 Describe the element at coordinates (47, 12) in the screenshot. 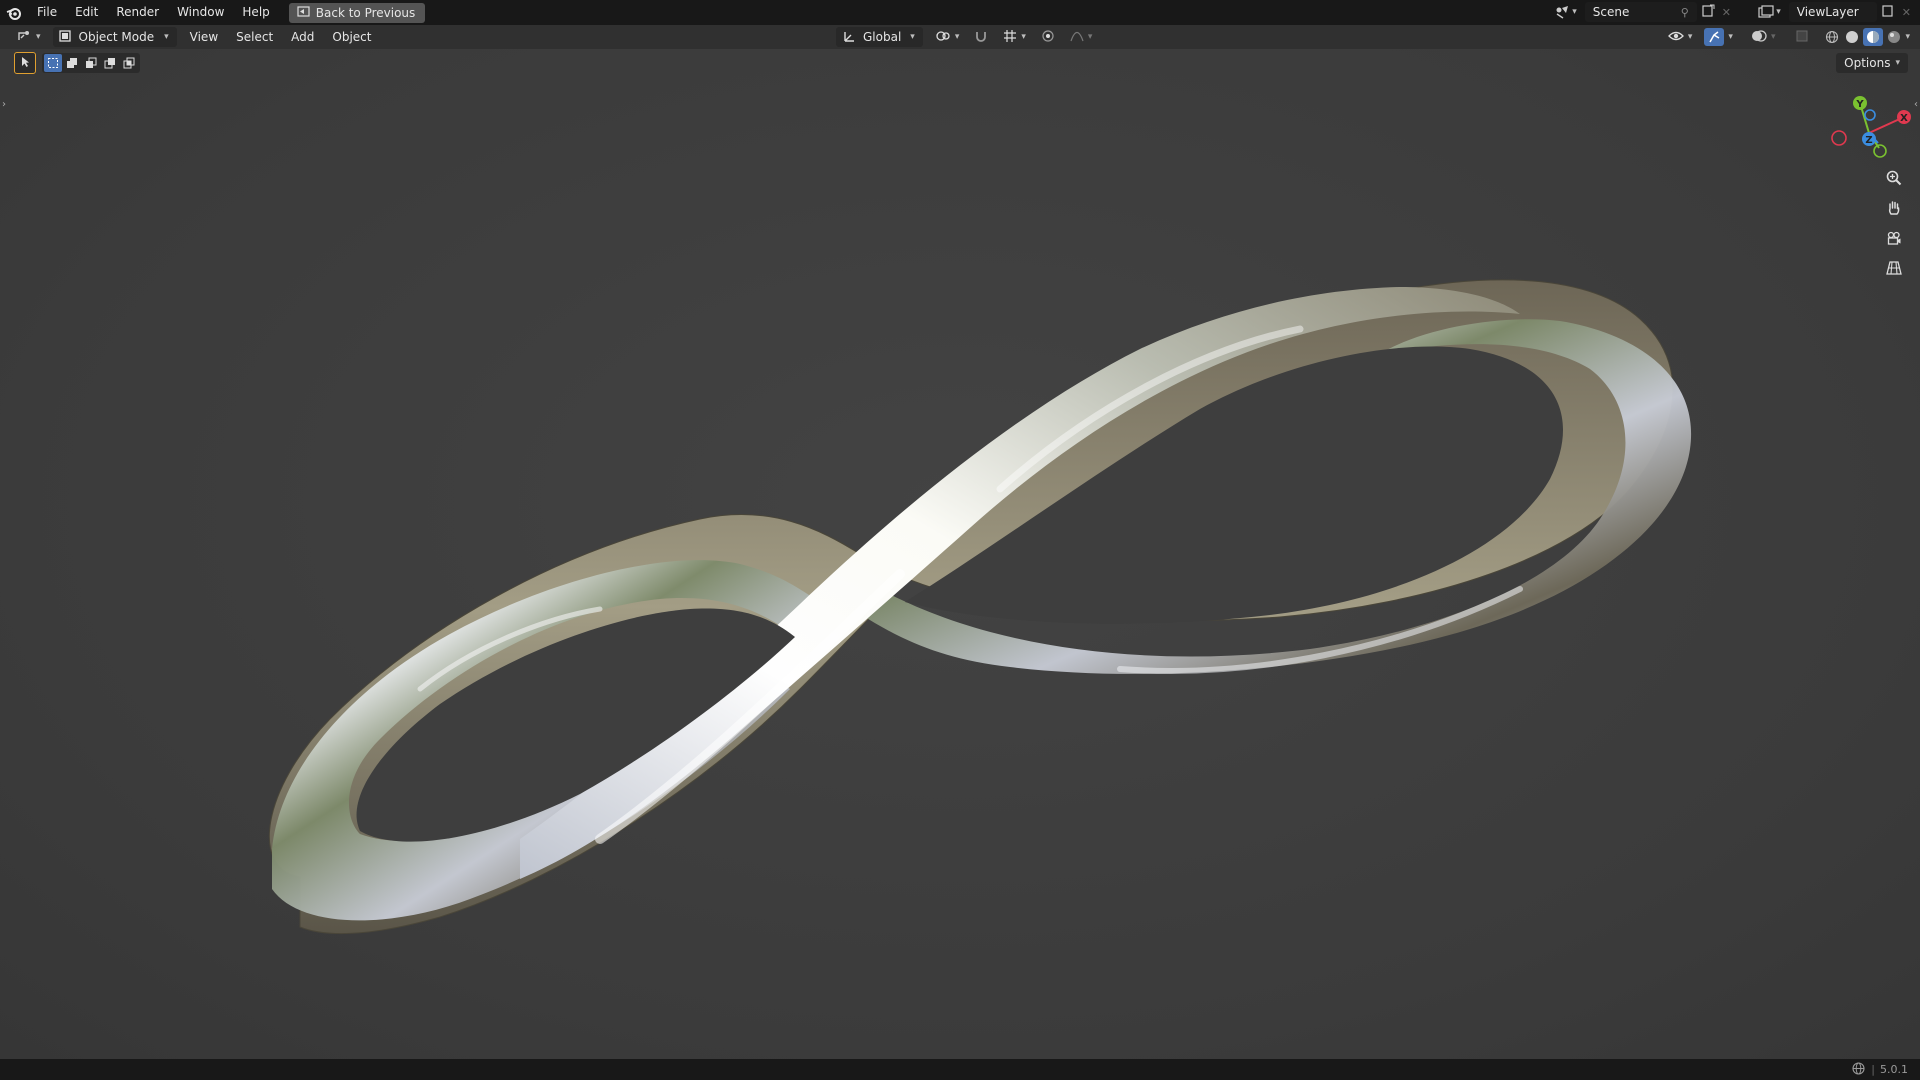

I see `menu-file: File` at that location.